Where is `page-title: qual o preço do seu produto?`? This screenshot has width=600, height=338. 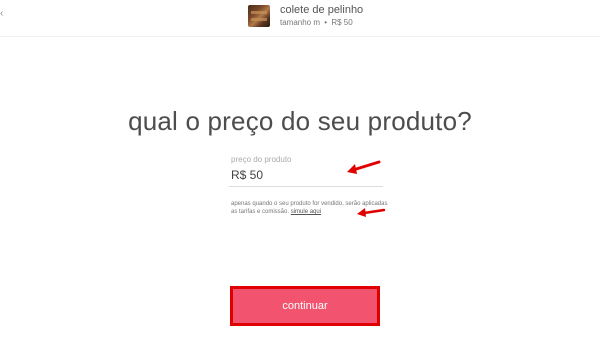
page-title: qual o preço do seu produto? is located at coordinates (300, 121).